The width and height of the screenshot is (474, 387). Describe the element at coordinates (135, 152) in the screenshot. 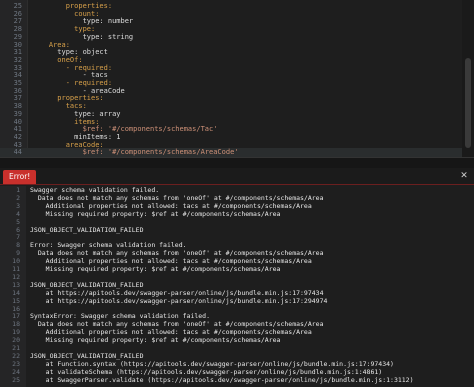

I see `code-text: $ref: '#/components/schemas/AreaCode'` at that location.